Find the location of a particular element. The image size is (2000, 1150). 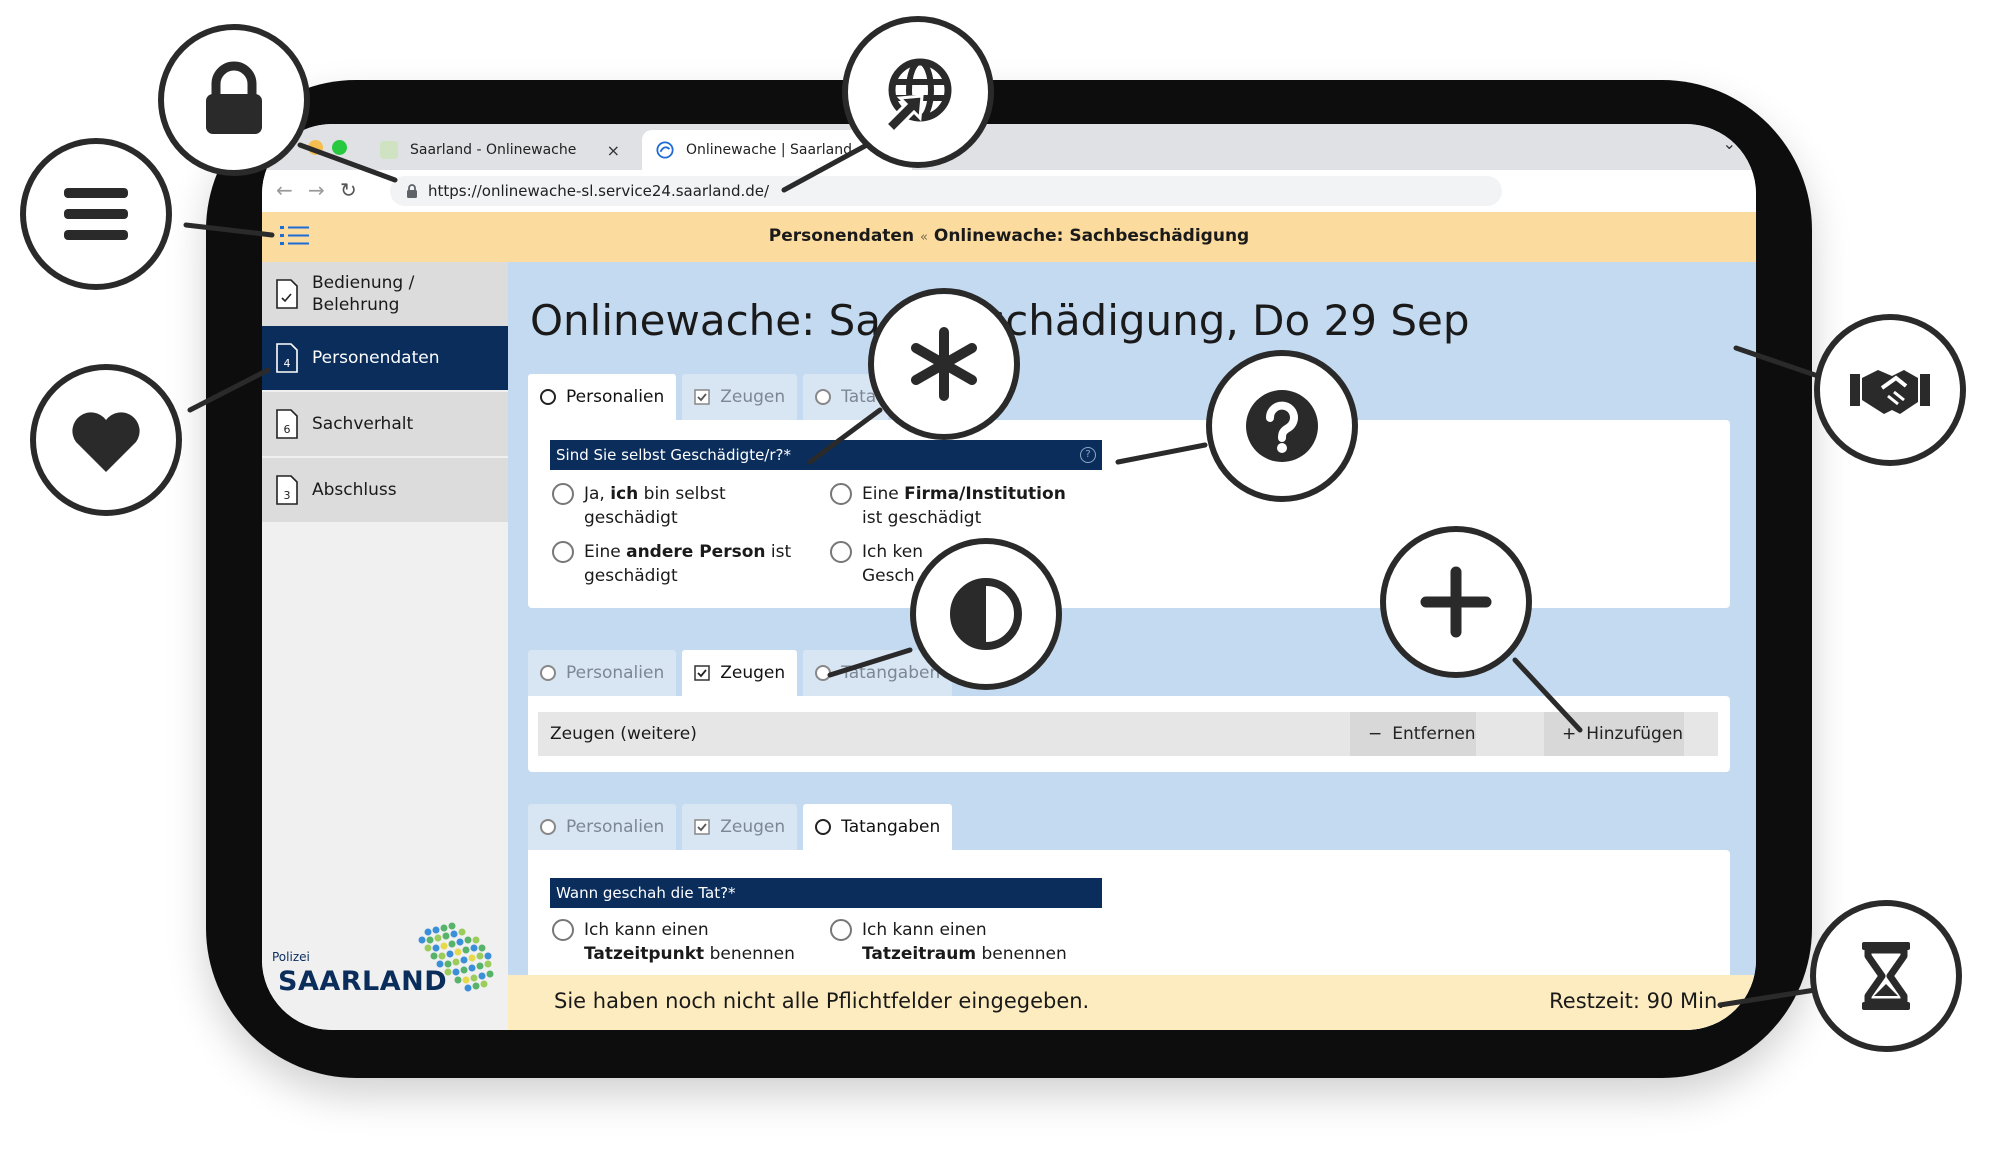

question-icon is located at coordinates (1282, 426).